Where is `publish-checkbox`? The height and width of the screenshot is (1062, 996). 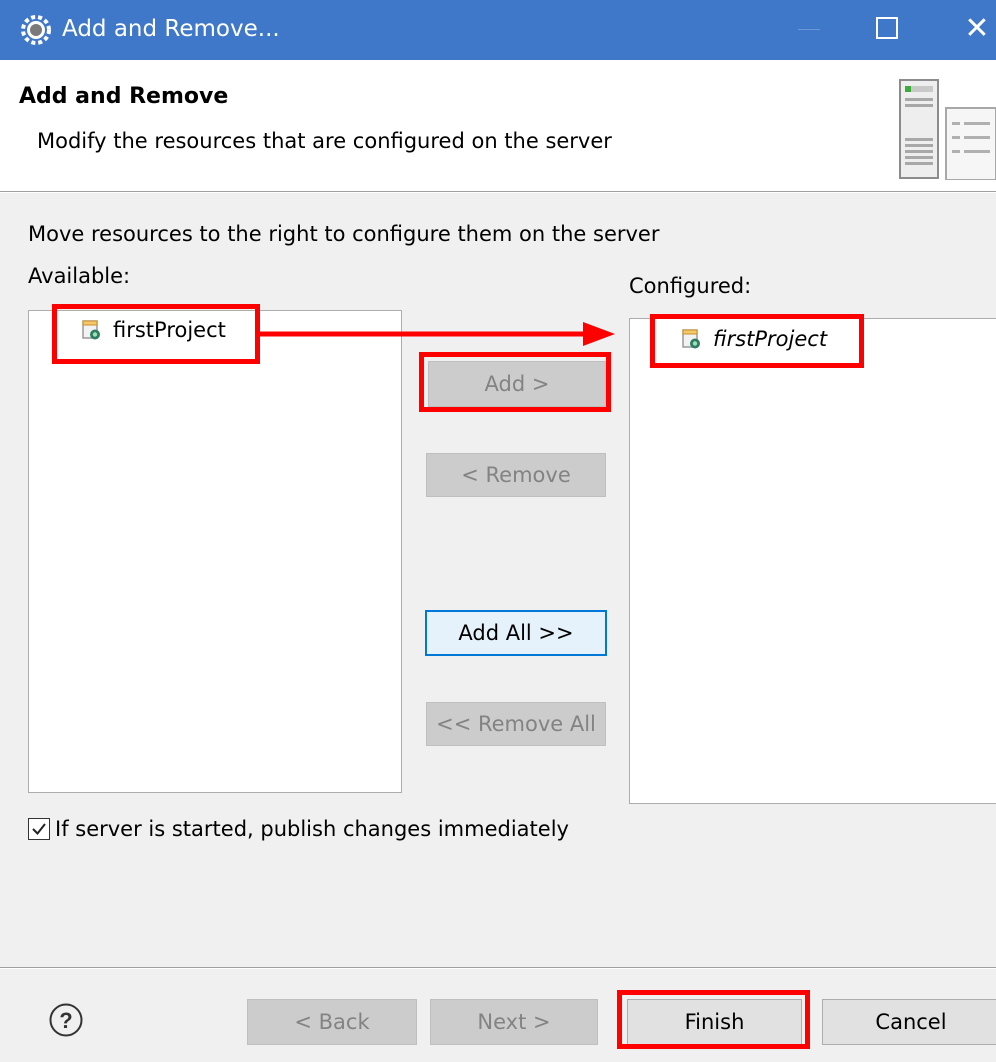
publish-checkbox is located at coordinates (39, 829).